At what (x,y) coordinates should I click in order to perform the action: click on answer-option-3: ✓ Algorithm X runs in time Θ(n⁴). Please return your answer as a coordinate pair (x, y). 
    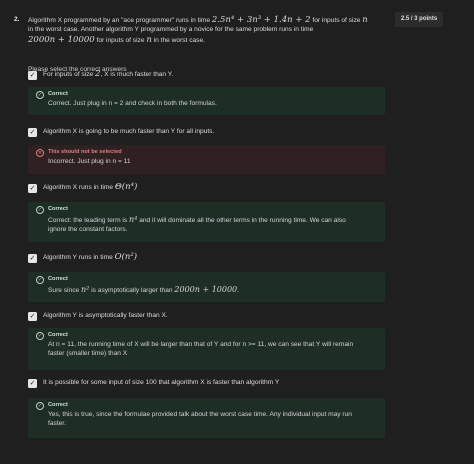
    Looking at the image, I should click on (82, 188).